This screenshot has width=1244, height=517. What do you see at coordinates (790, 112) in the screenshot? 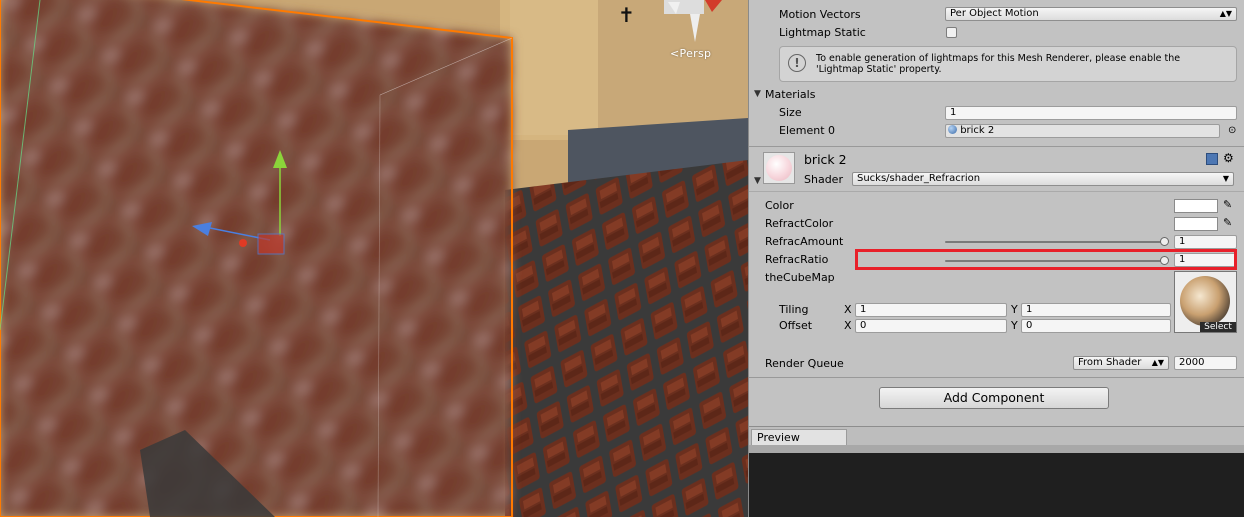
I see `materials-size-label: Size` at bounding box center [790, 112].